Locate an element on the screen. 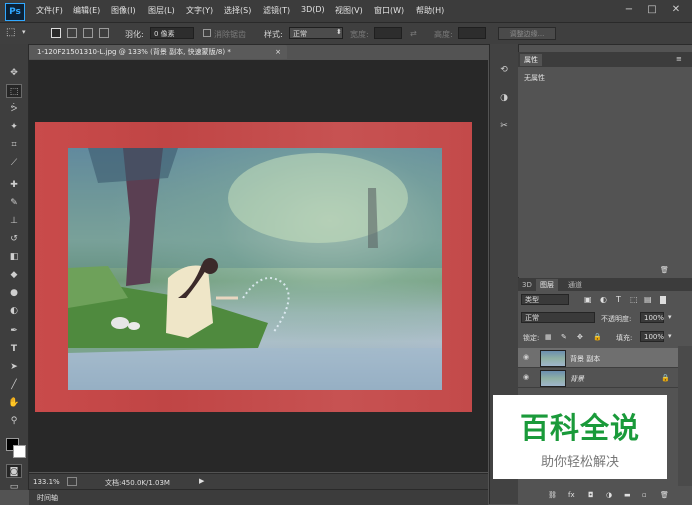 The image size is (692, 505). feather-input: 0 像素 is located at coordinates (172, 33).